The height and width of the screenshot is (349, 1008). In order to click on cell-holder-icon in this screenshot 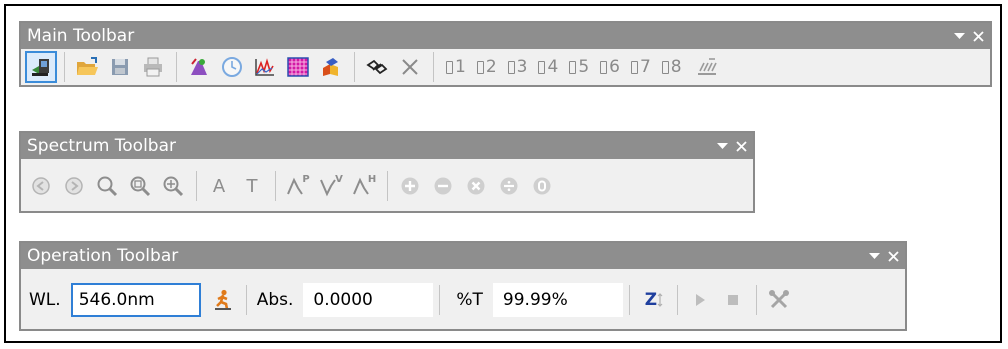, I will do `click(707, 66)`.